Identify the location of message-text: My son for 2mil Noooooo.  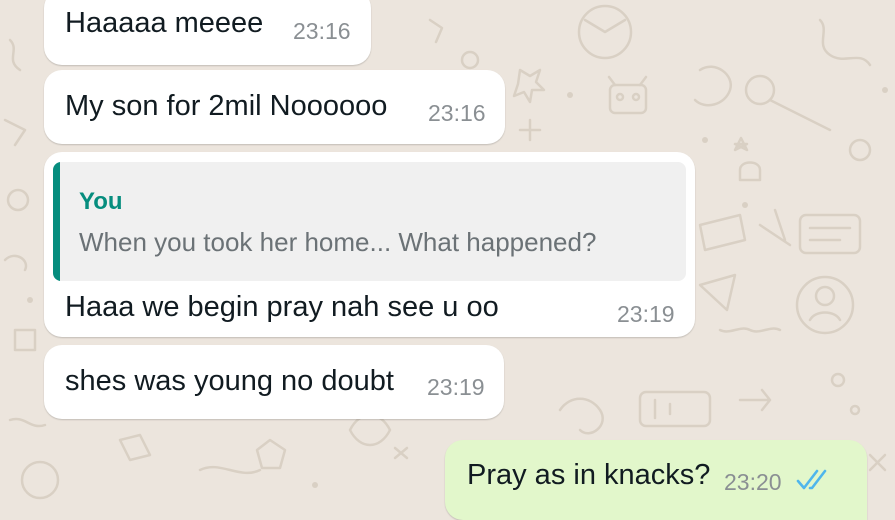
(226, 106).